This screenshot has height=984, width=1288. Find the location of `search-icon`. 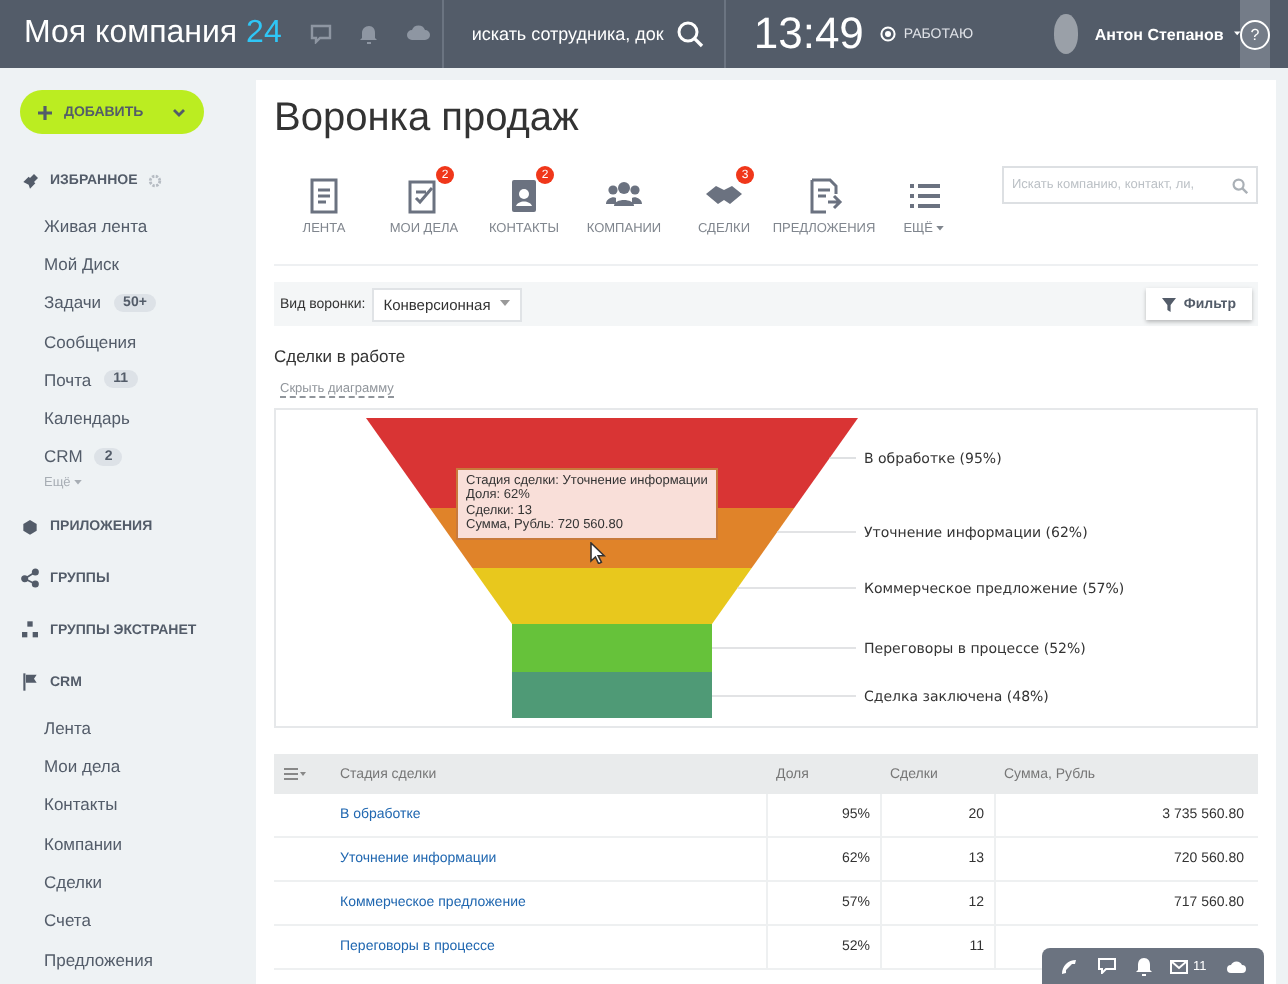

search-icon is located at coordinates (689, 34).